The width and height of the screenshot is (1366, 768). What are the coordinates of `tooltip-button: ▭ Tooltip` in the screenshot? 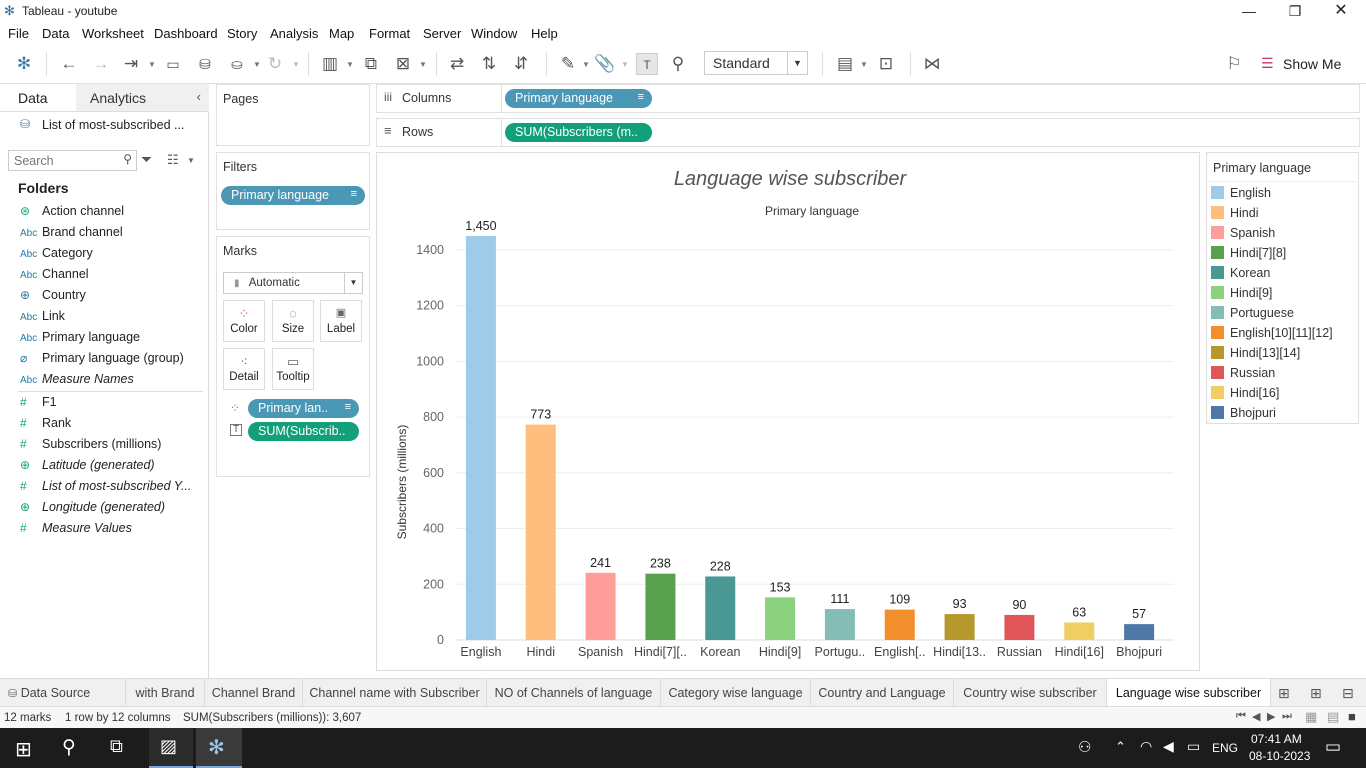 It's located at (293, 369).